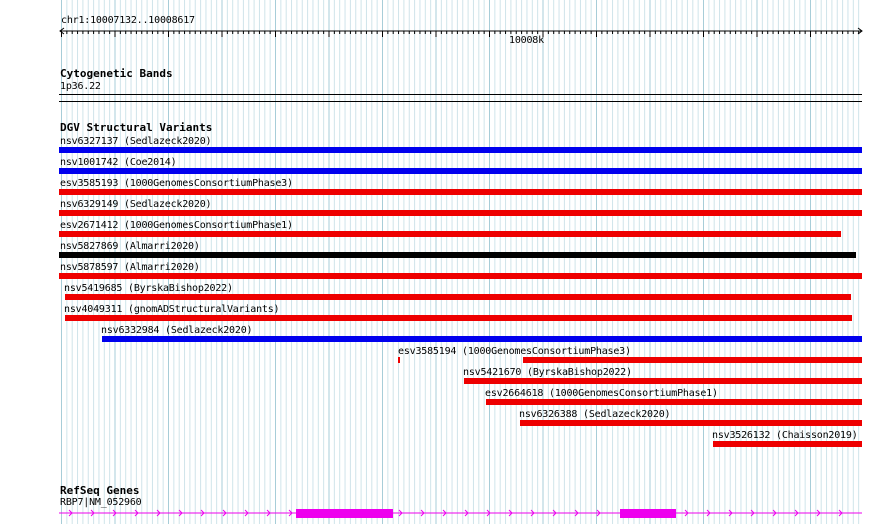 Image resolution: width=890 pixels, height=524 pixels. I want to click on location-label: chr1:10007132..10008617, so click(128, 20).